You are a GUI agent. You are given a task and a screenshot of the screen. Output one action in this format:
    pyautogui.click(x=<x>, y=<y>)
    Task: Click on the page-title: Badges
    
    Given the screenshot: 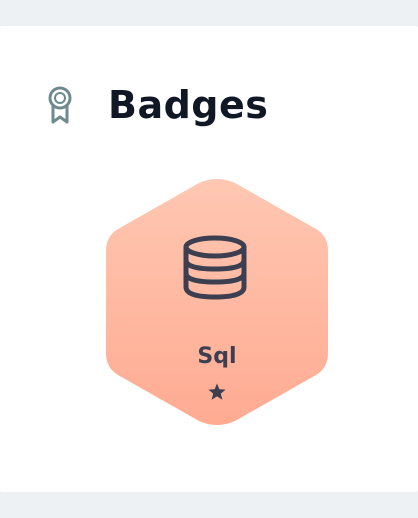 What is the action you would take?
    pyautogui.click(x=188, y=105)
    